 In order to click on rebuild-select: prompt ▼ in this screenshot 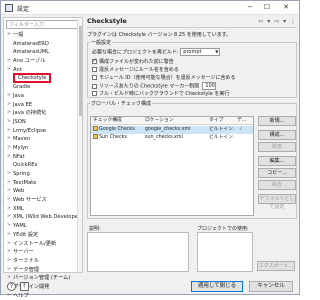, I will do `click(200, 52)`.